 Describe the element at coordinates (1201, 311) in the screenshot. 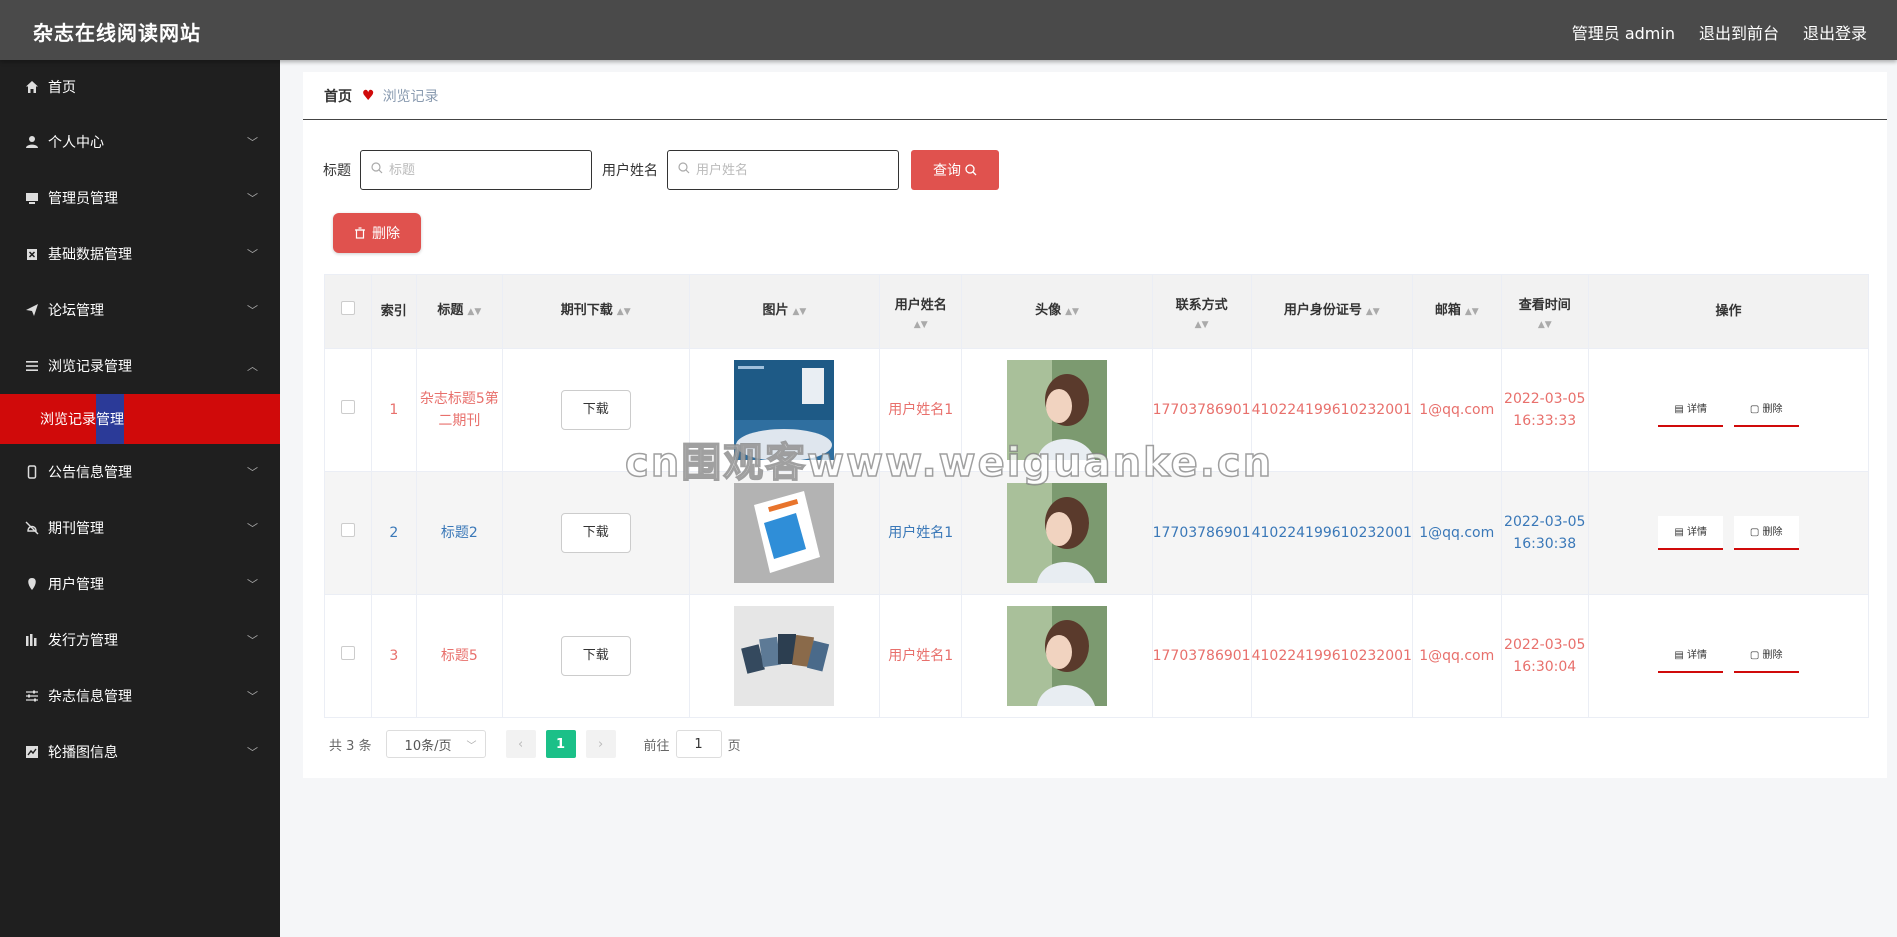

I see `col-phone: 联系方式 ▲▼` at that location.